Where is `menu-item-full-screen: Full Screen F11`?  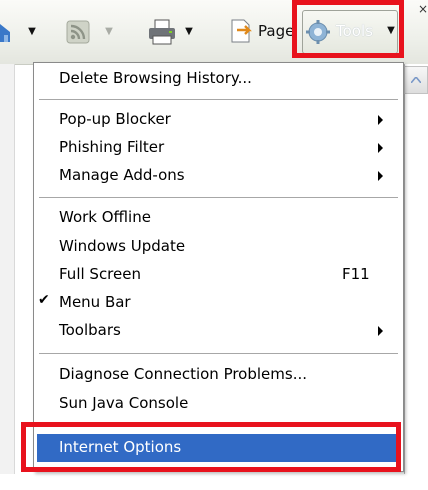
menu-item-full-screen: Full Screen F11 is located at coordinates (218, 275).